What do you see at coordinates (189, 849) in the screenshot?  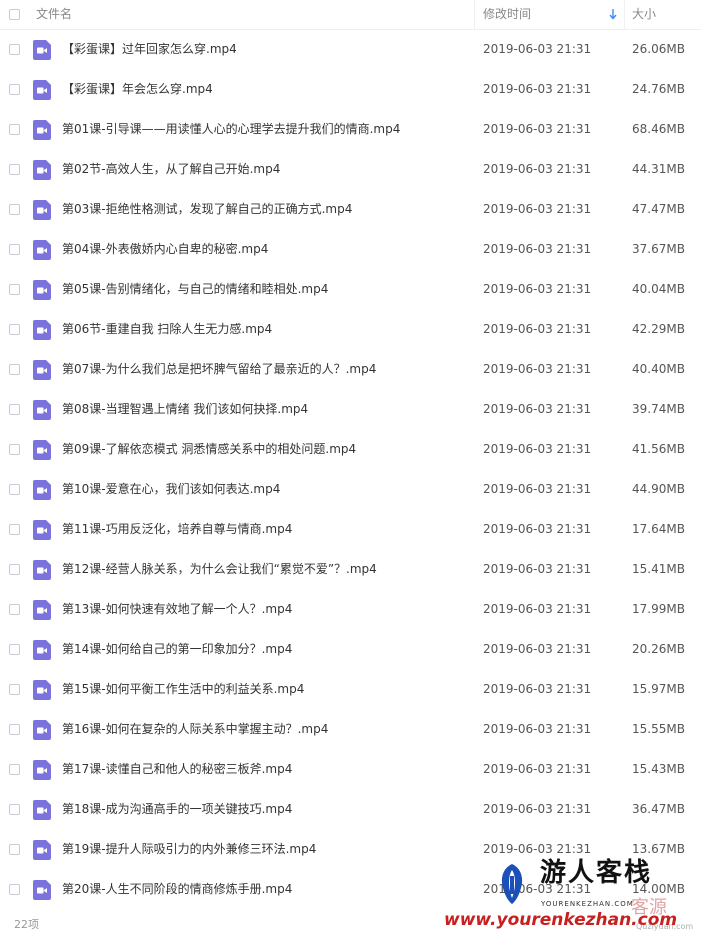 I see `file-name-link: 第19课-提升人际吸引力的内外兼修三环法.mp4` at bounding box center [189, 849].